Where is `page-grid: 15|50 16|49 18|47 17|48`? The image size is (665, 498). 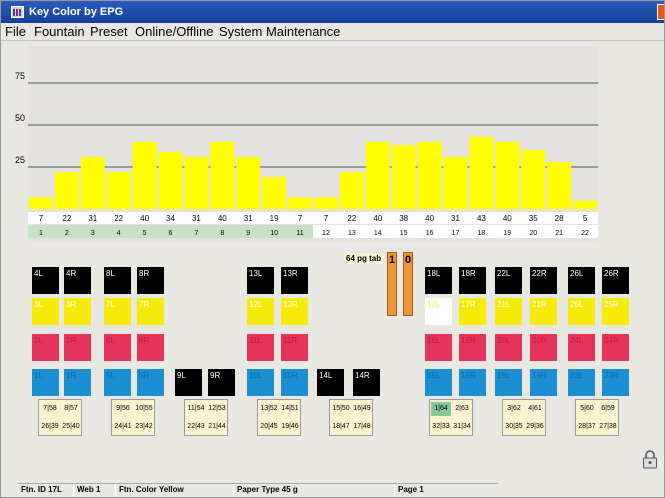
page-grid: 15|50 16|49 18|47 17|48 is located at coordinates (351, 417).